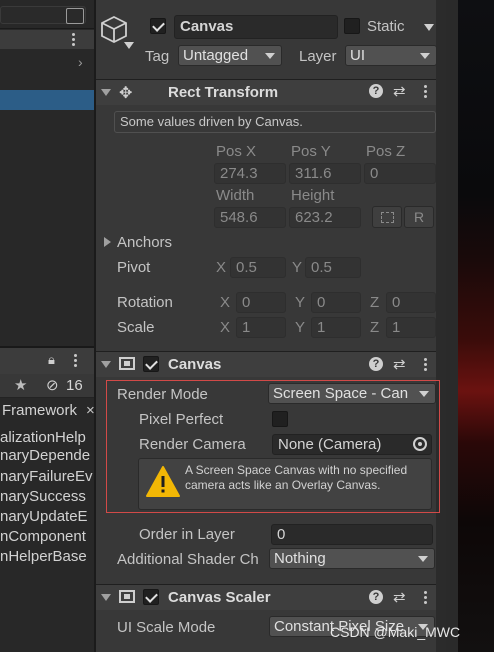  Describe the element at coordinates (411, 327) in the screenshot. I see `scale-z-field: 1` at that location.